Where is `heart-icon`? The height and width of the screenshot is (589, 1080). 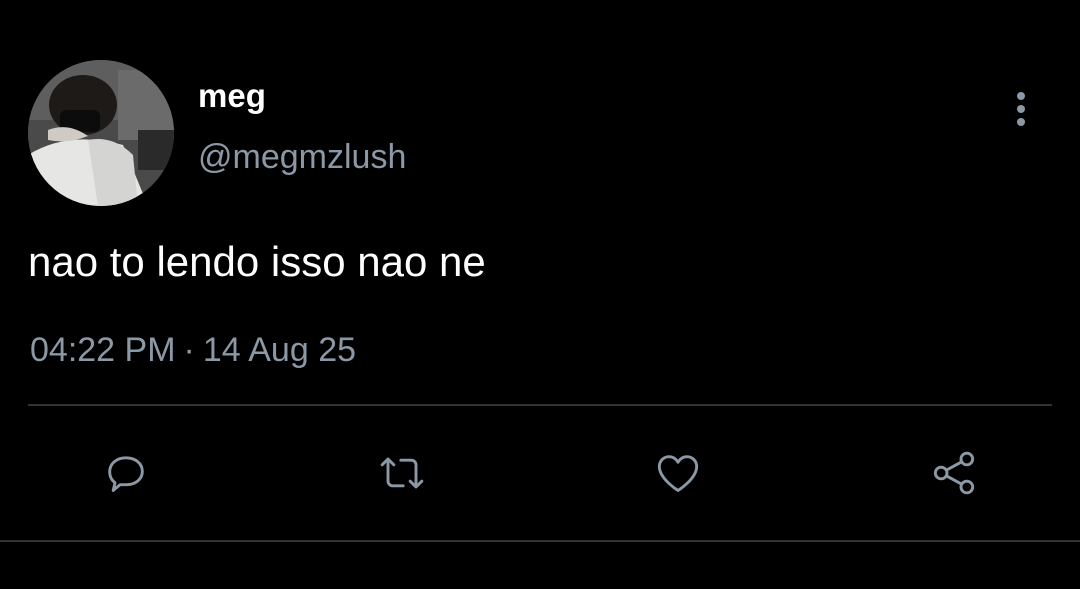
heart-icon is located at coordinates (678, 473).